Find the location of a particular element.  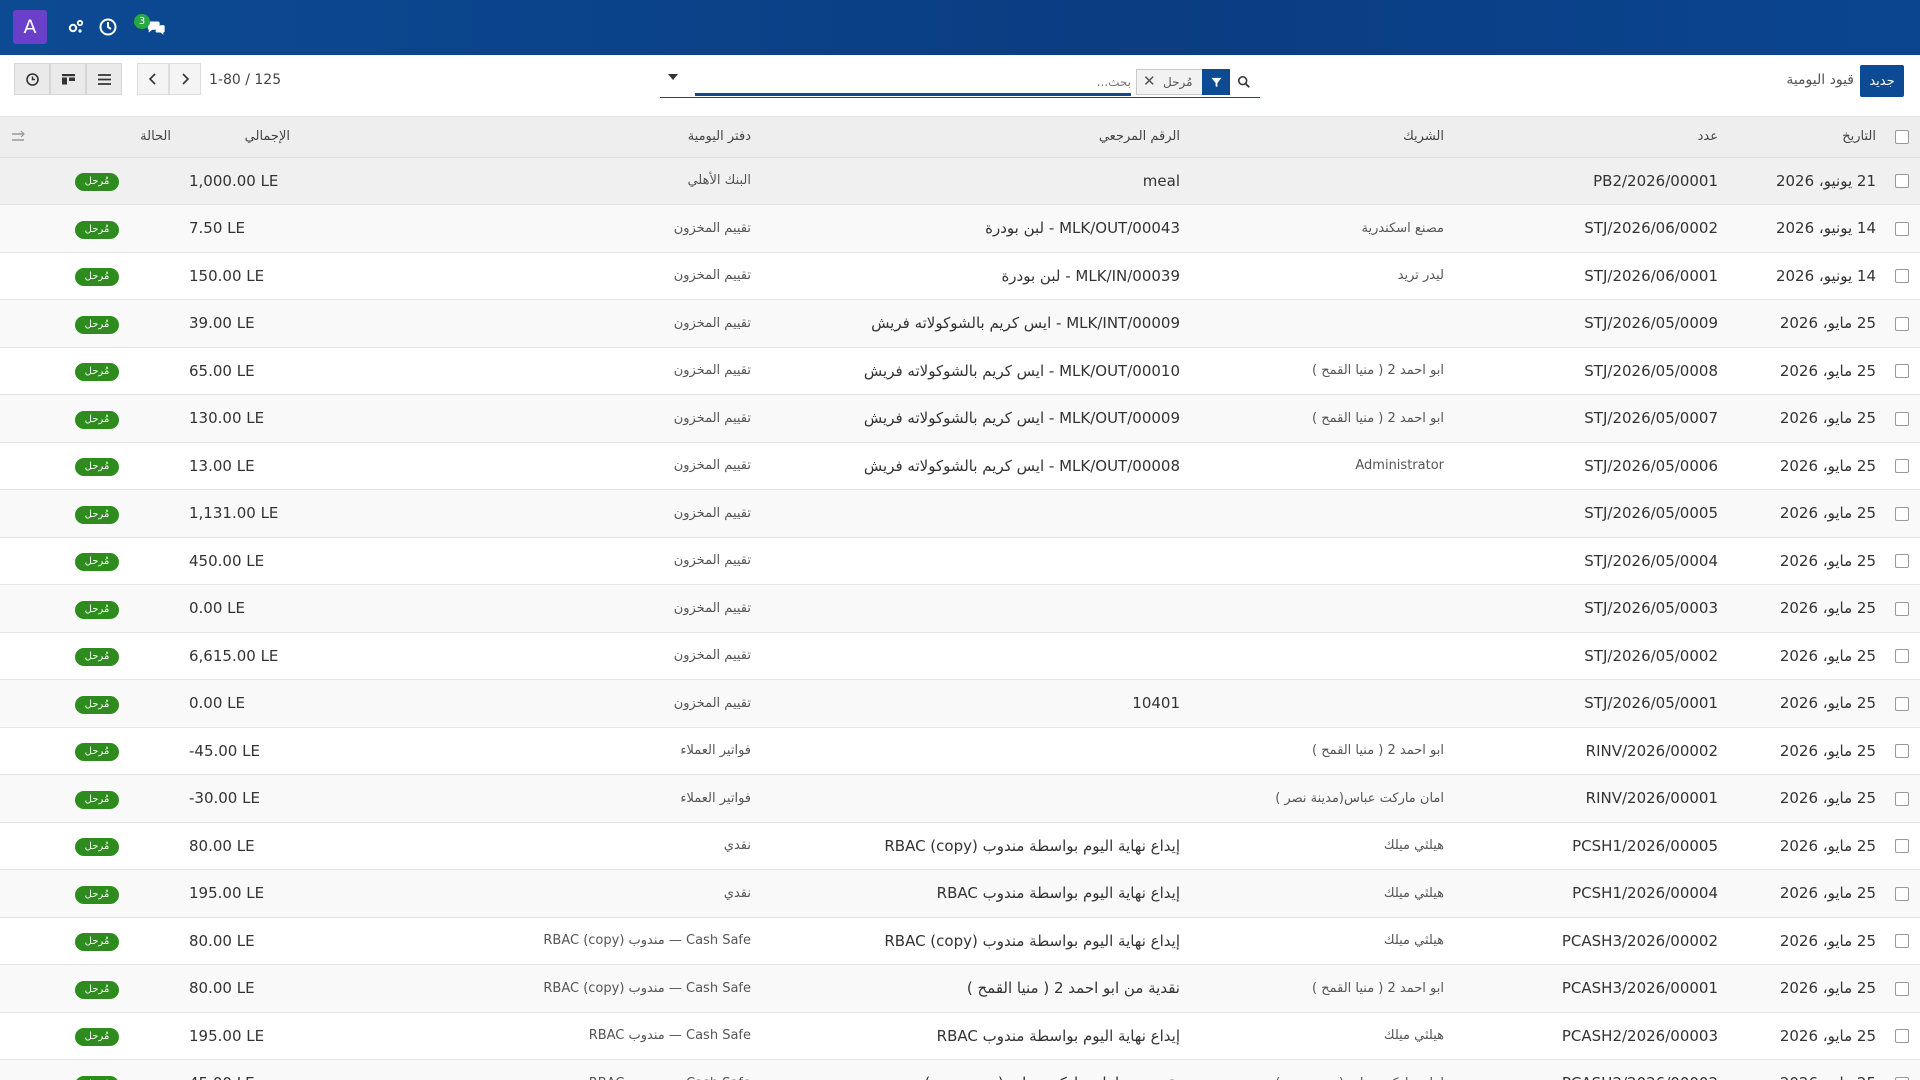

column-header-journal: دفتر اليومية is located at coordinates (543, 137).